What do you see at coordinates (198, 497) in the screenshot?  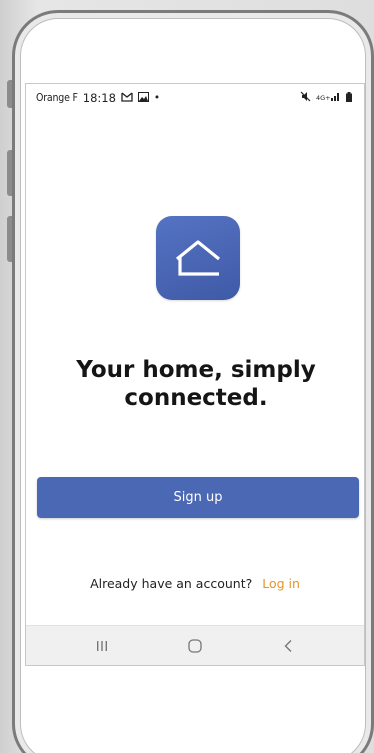 I see `signup-button: Sign up` at bounding box center [198, 497].